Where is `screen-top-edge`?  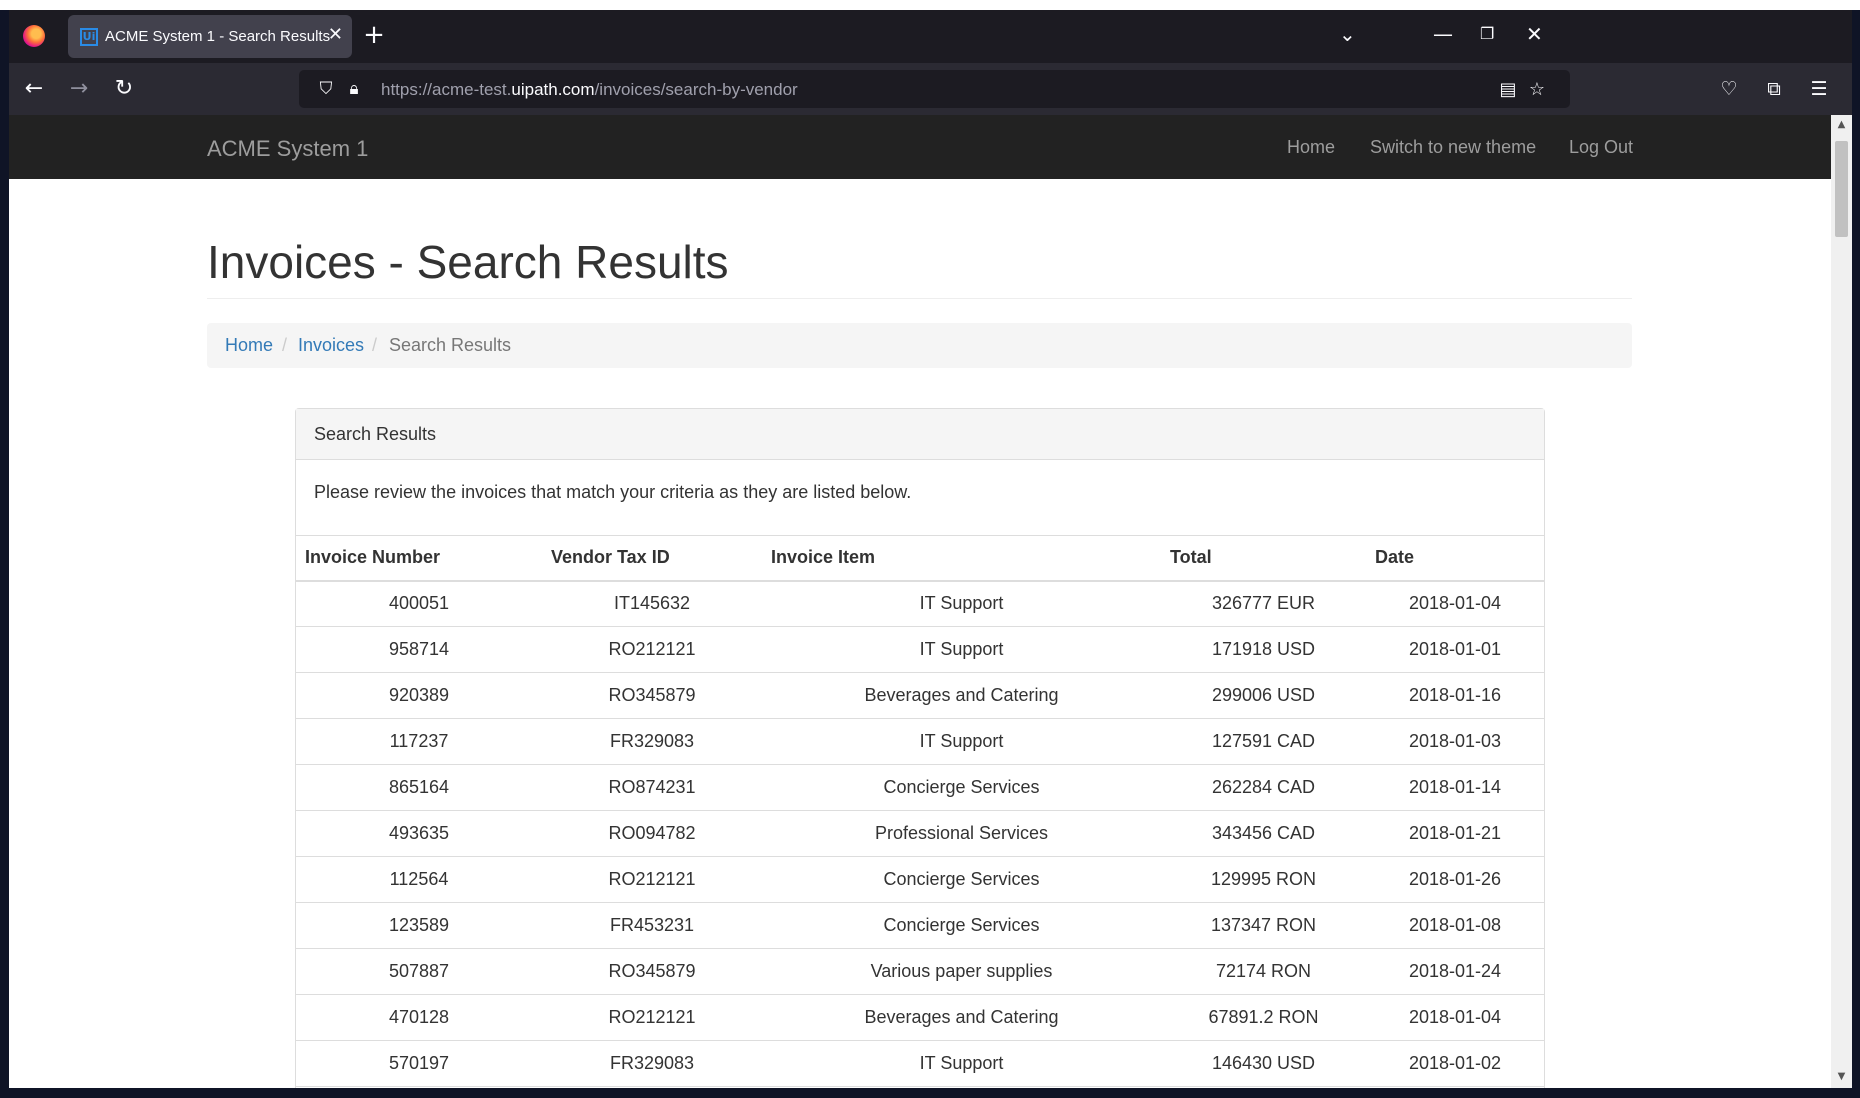
screen-top-edge is located at coordinates (930, 5).